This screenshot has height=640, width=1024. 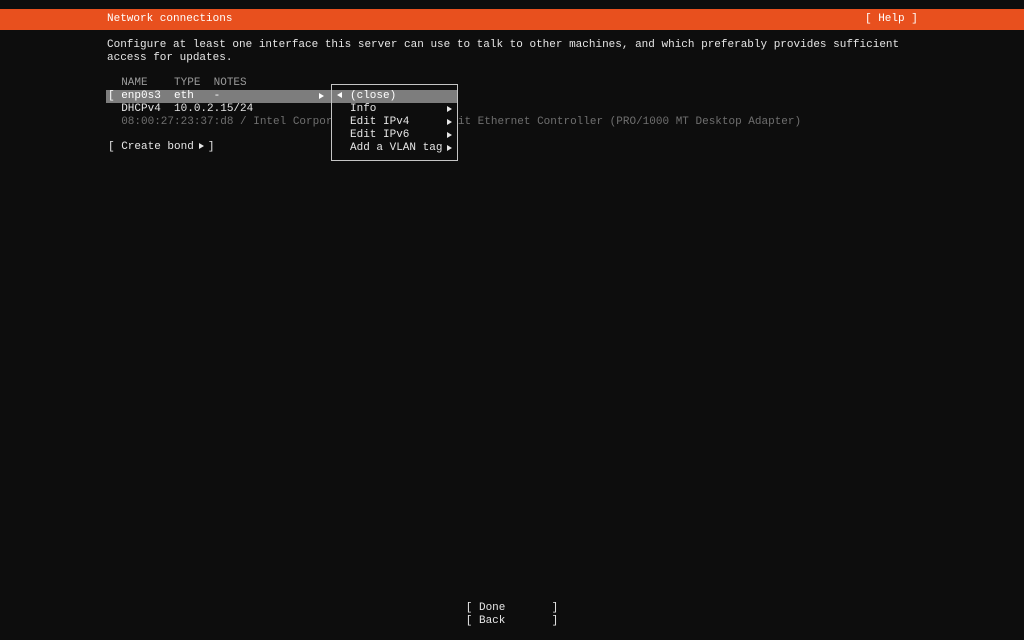 I want to click on done-button: [ Done ], so click(x=512, y=608).